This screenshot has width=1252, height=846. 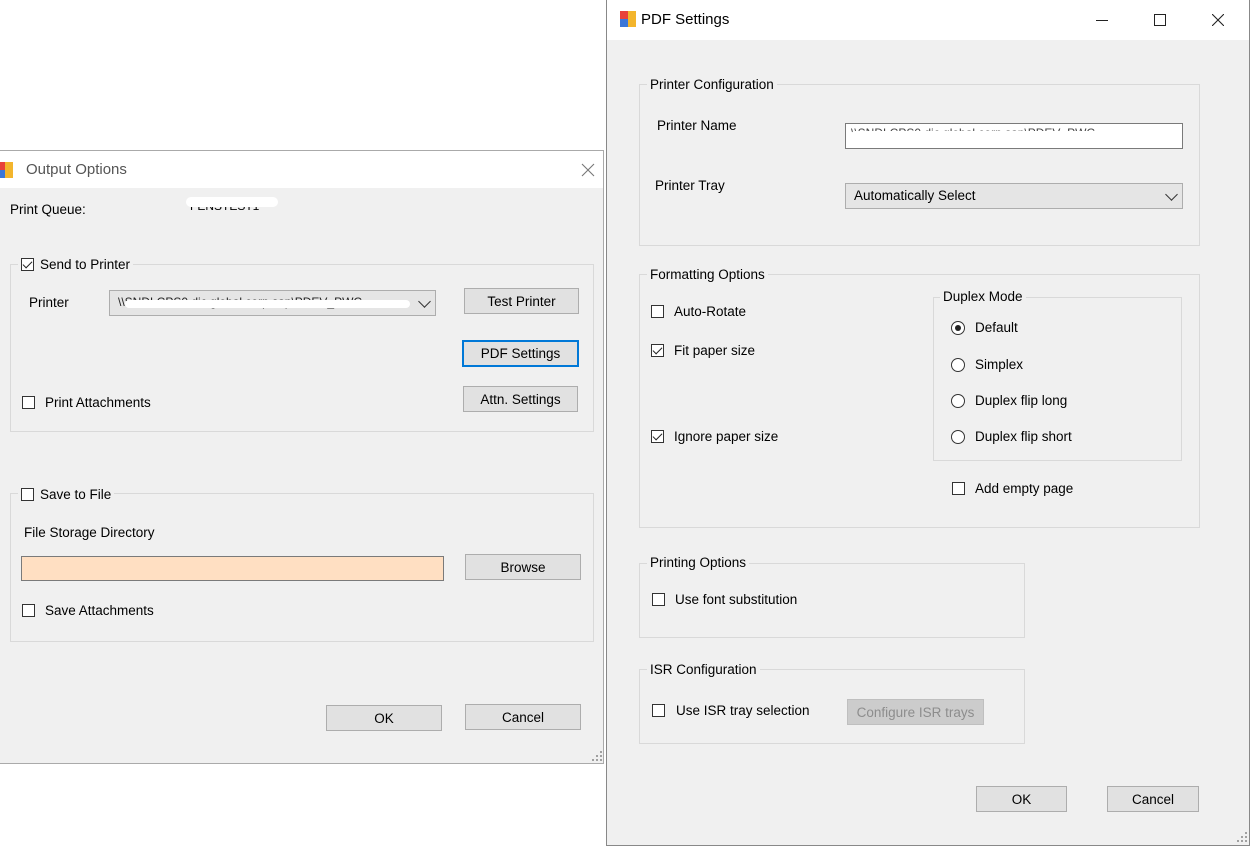 What do you see at coordinates (710, 311) in the screenshot?
I see `auto-rotate-label: Auto-Rotate` at bounding box center [710, 311].